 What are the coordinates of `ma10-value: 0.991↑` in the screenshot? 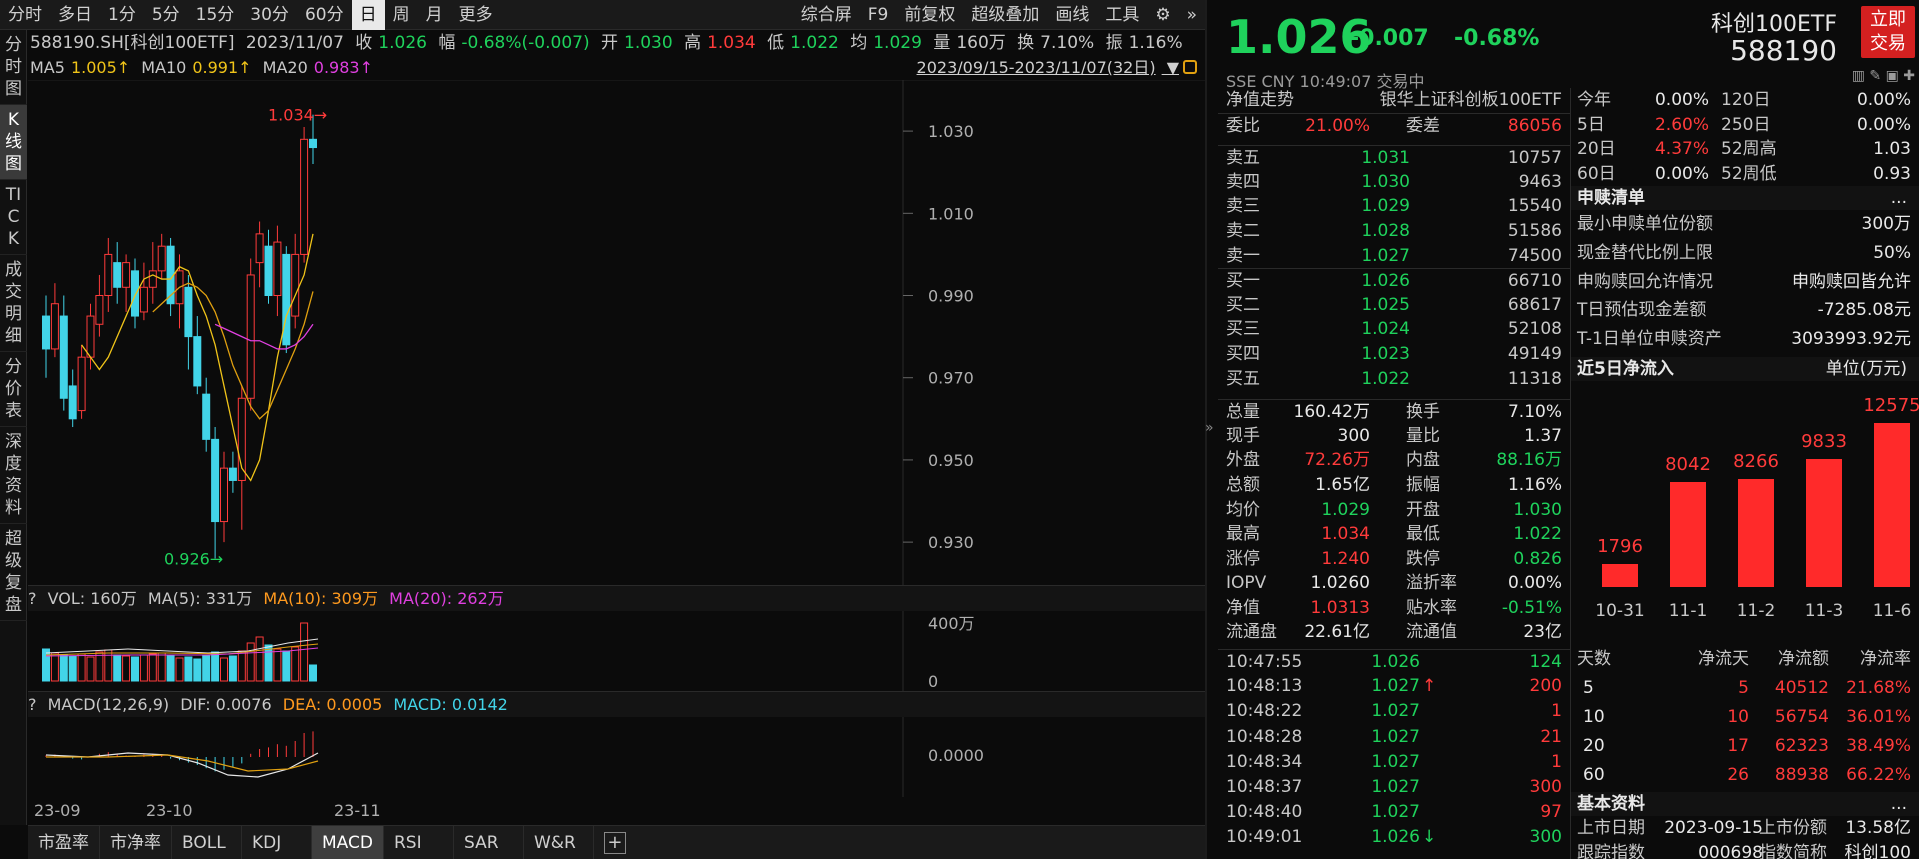 It's located at (222, 67).